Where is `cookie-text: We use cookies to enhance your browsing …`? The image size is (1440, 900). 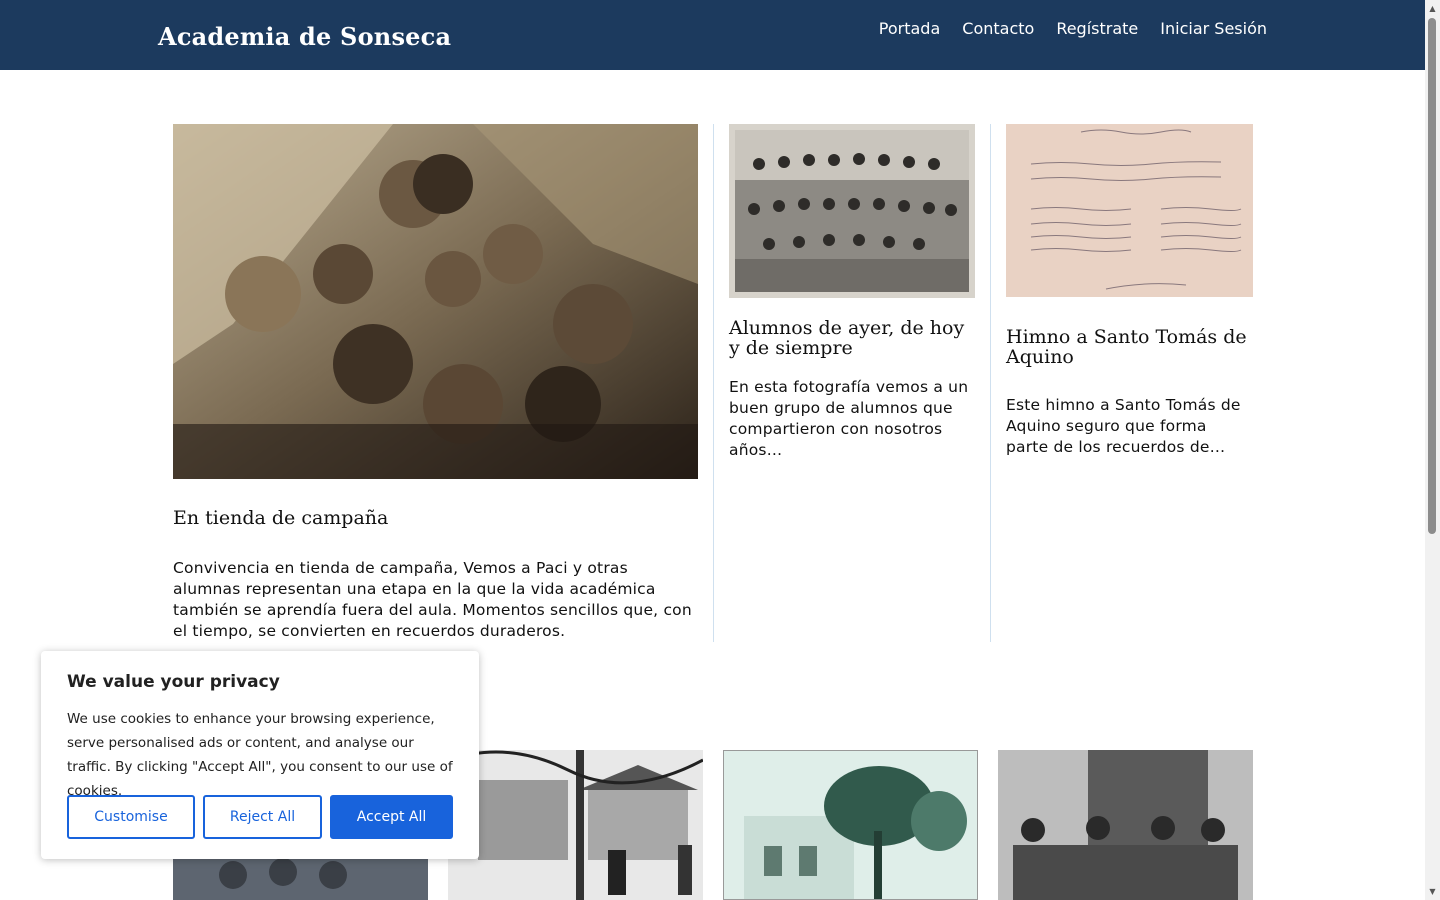
cookie-text: We use cookies to enhance your browsing … is located at coordinates (260, 755).